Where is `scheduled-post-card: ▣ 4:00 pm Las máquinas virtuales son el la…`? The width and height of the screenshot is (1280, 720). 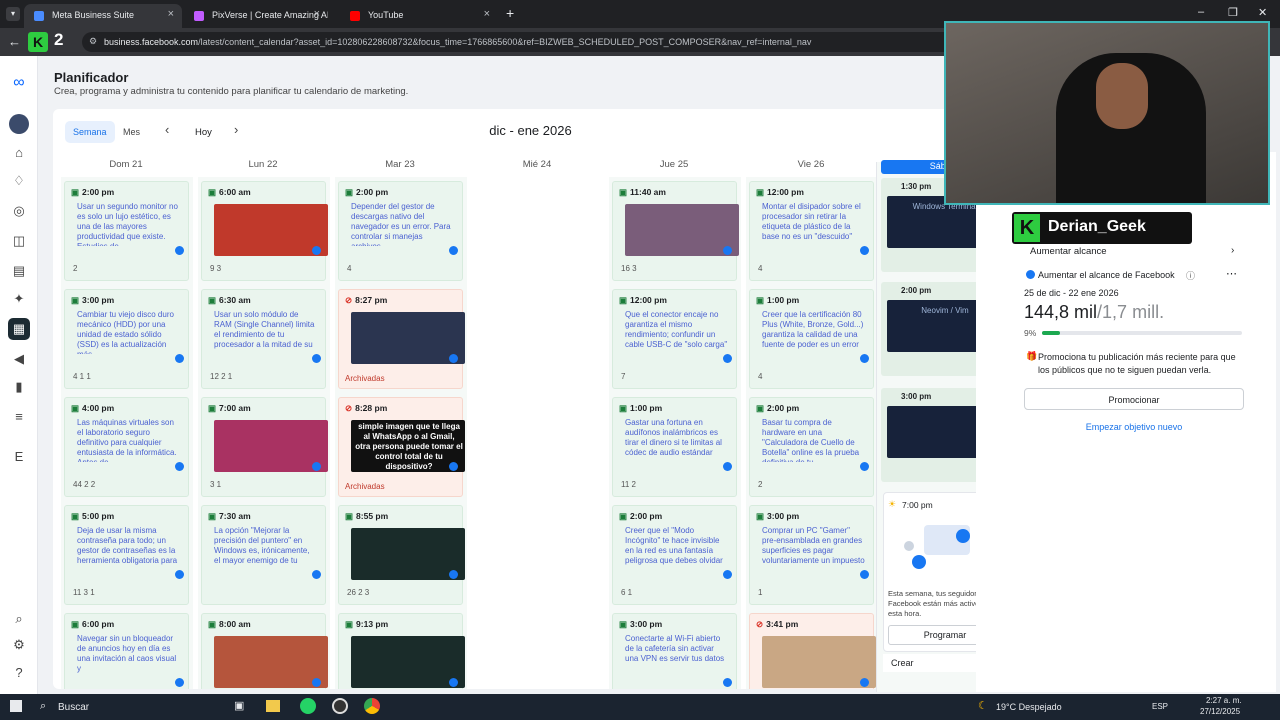 scheduled-post-card: ▣ 4:00 pm Las máquinas virtuales son el la… is located at coordinates (126, 447).